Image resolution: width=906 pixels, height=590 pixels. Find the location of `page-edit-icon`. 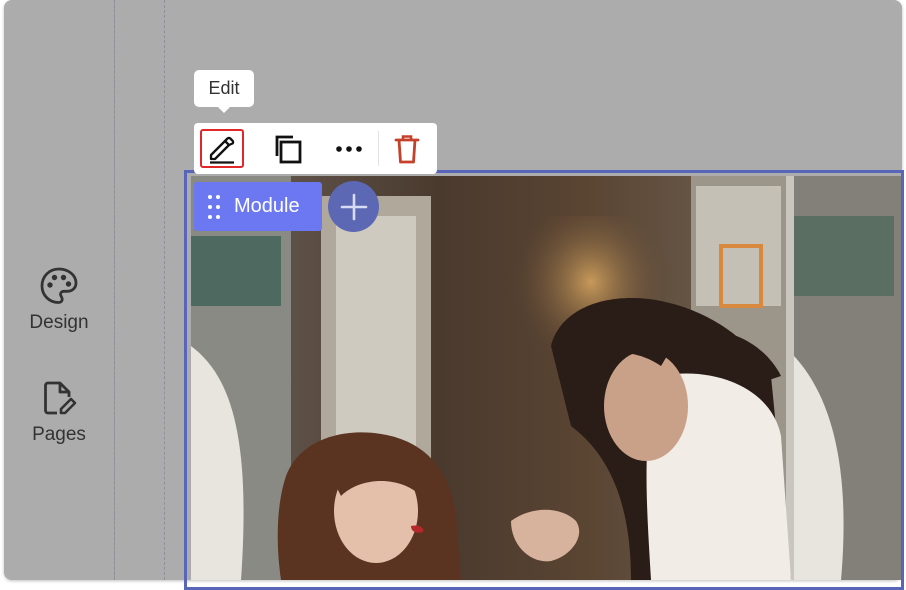

page-edit-icon is located at coordinates (60, 398).